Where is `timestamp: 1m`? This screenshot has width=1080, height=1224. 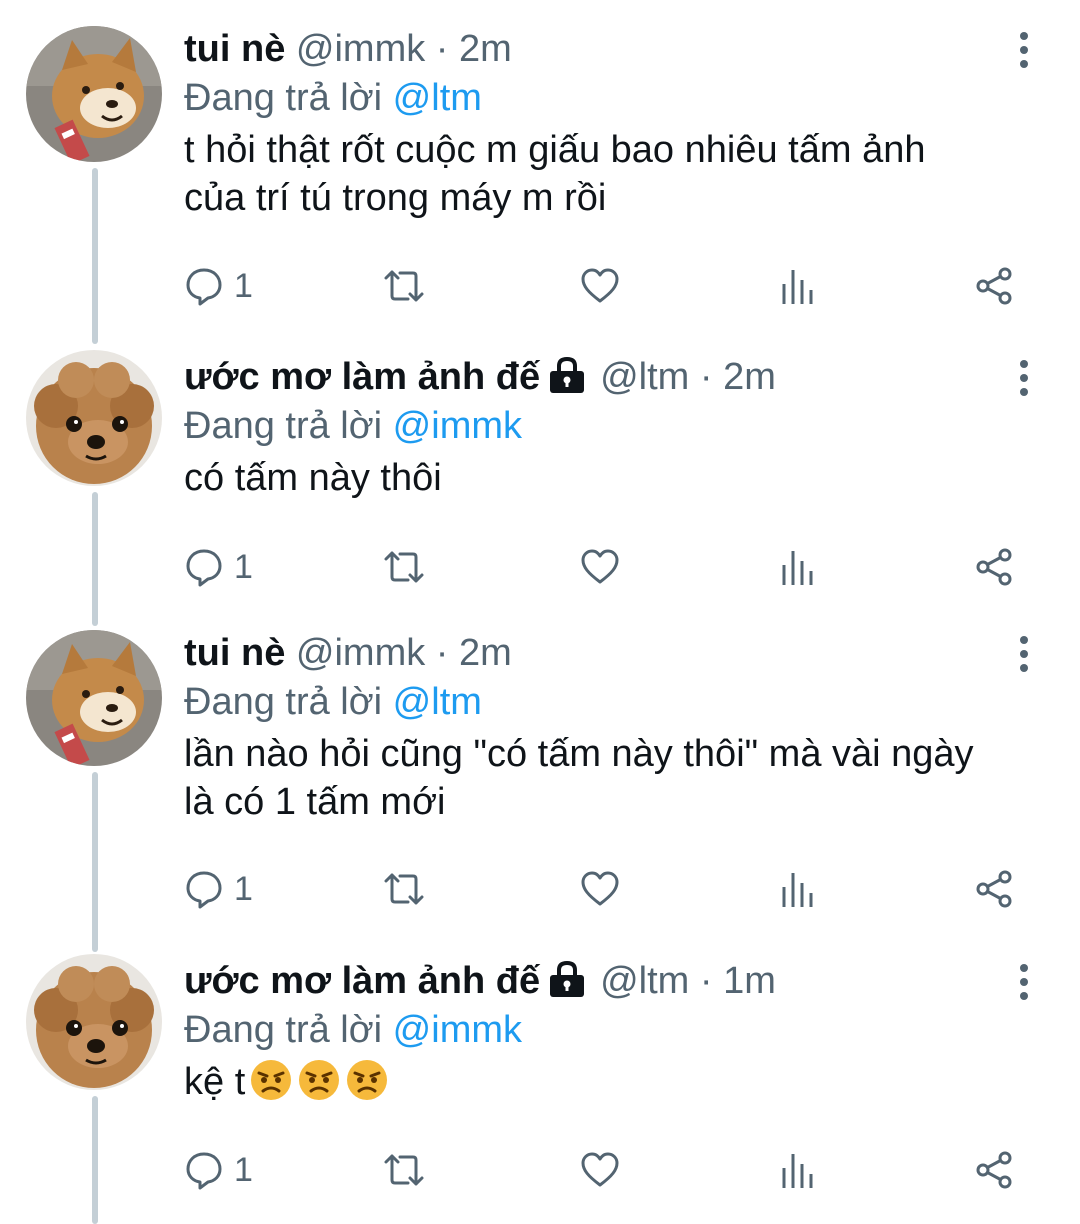
timestamp: 1m is located at coordinates (749, 981).